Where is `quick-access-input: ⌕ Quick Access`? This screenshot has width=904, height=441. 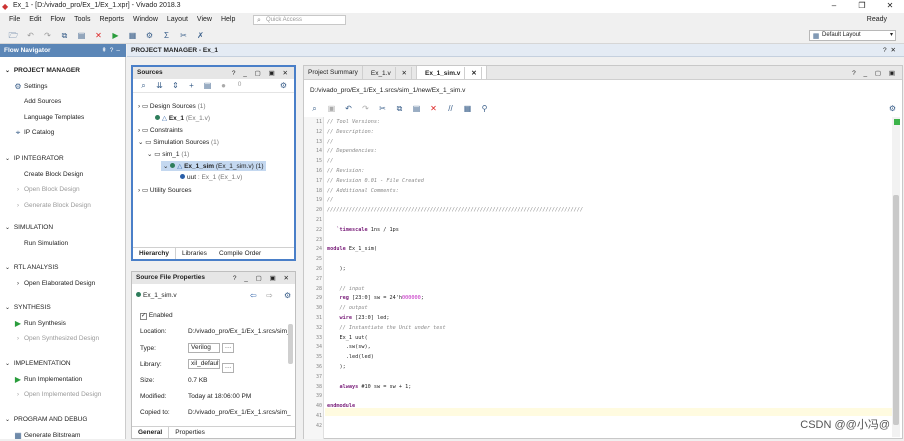 quick-access-input: ⌕ Quick Access is located at coordinates (299, 20).